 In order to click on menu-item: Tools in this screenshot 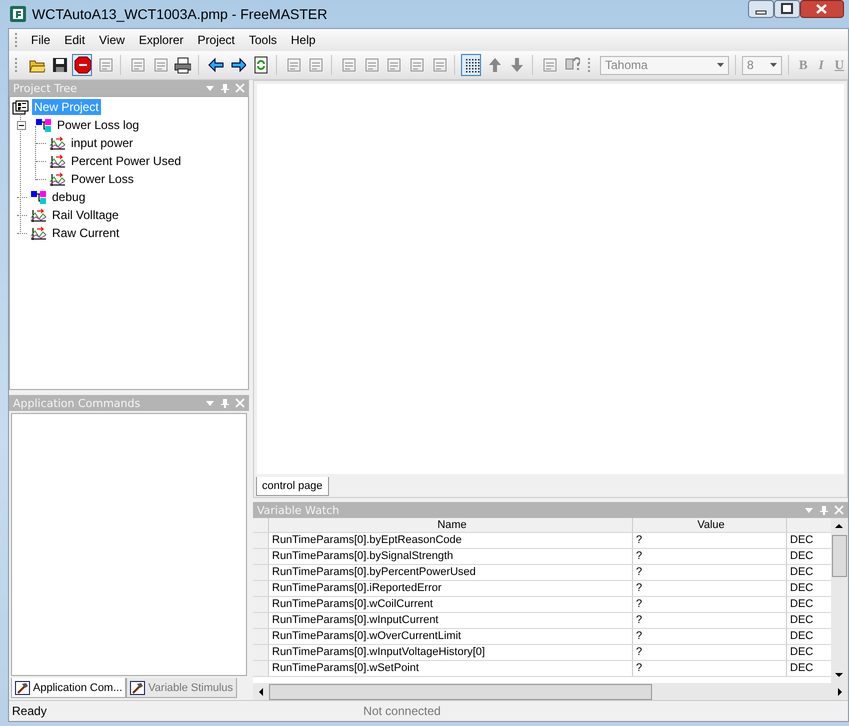, I will do `click(263, 40)`.